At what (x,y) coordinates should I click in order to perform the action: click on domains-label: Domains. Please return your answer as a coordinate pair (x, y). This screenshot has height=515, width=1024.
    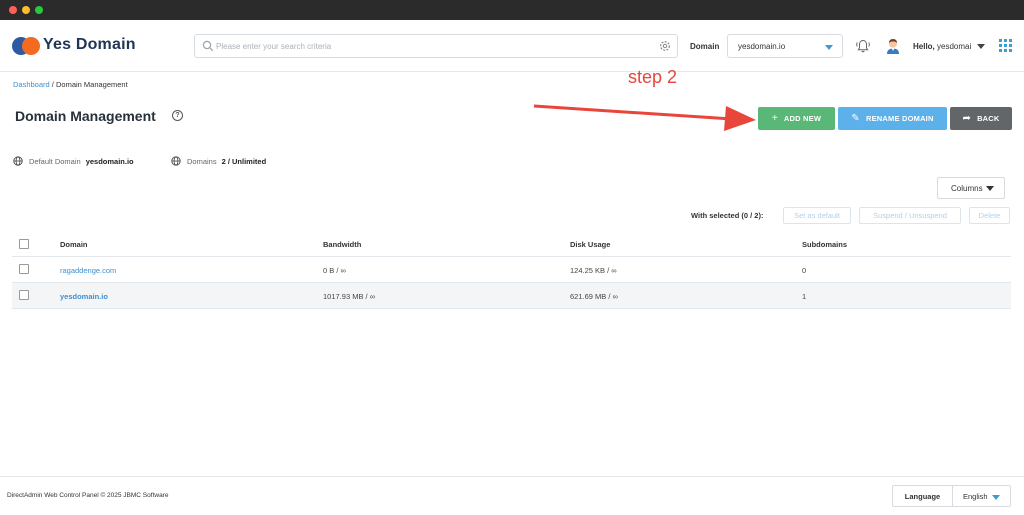
    Looking at the image, I should click on (202, 161).